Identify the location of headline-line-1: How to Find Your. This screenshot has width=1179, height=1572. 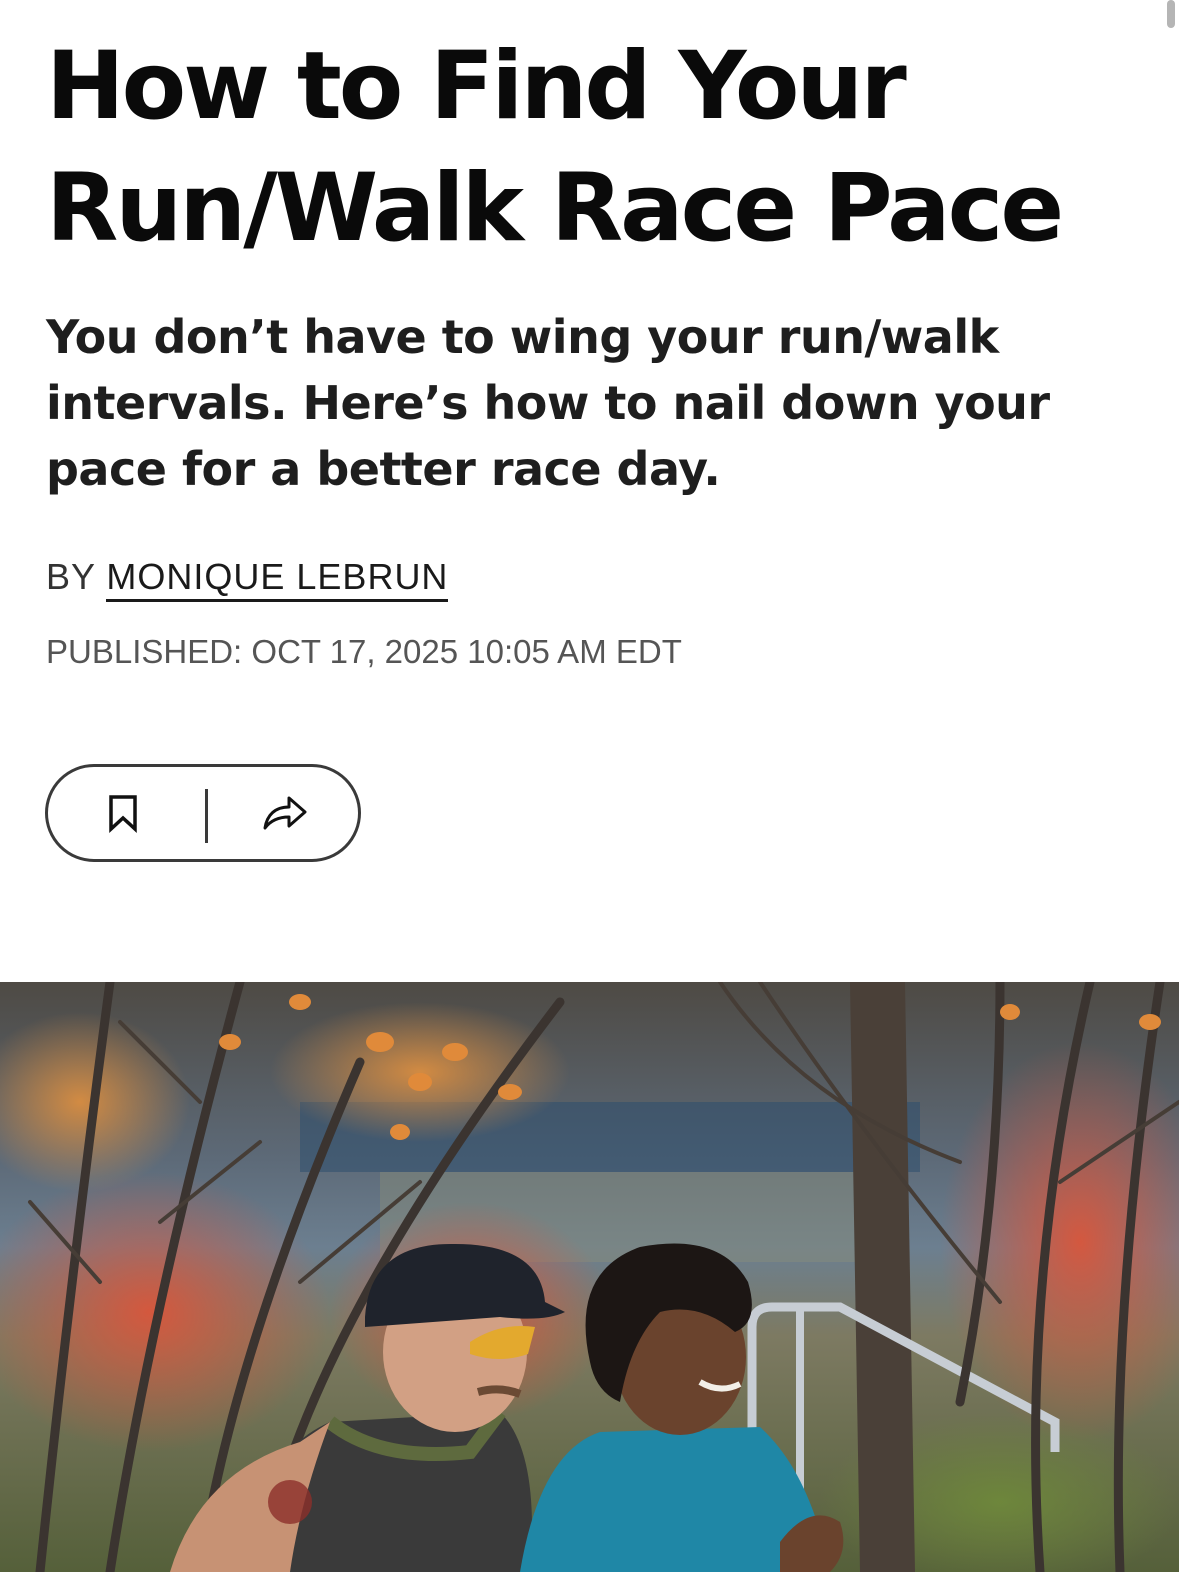
(476, 86).